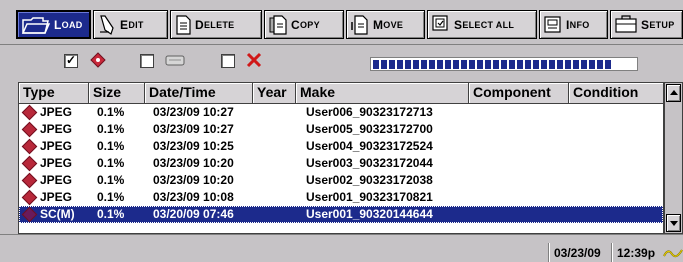 The width and height of the screenshot is (683, 262). Describe the element at coordinates (385, 24) in the screenshot. I see `move-button: M OVE` at that location.